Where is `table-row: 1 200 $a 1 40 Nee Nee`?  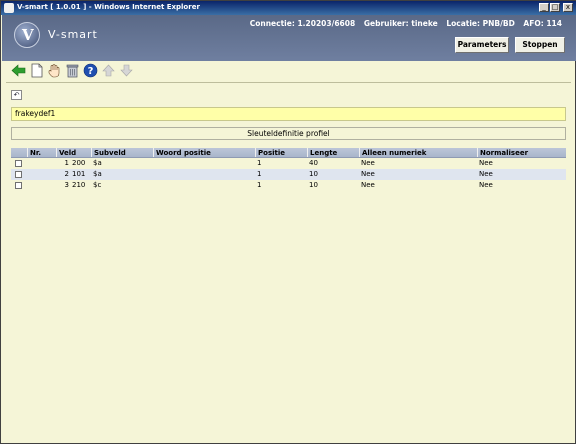
table-row: 1 200 $a 1 40 Nee Nee is located at coordinates (288, 163).